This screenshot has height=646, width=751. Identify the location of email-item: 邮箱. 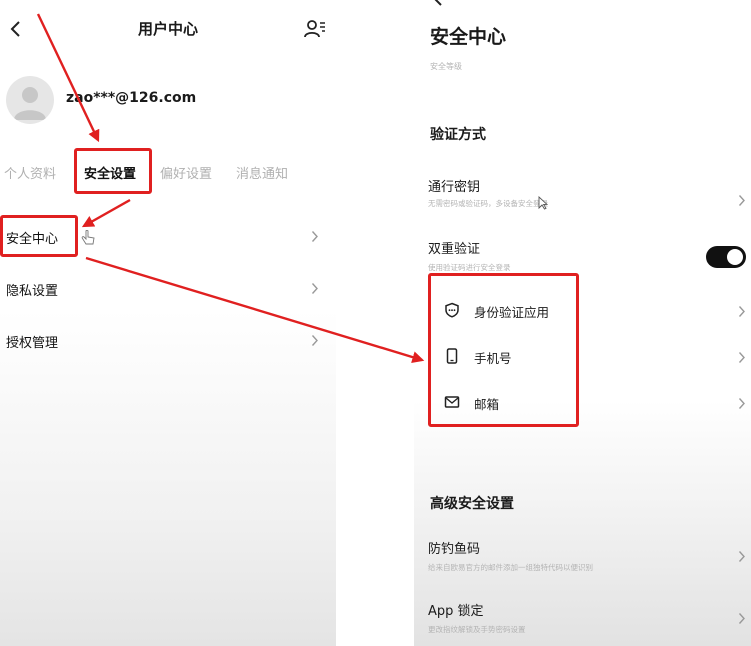
(582, 402).